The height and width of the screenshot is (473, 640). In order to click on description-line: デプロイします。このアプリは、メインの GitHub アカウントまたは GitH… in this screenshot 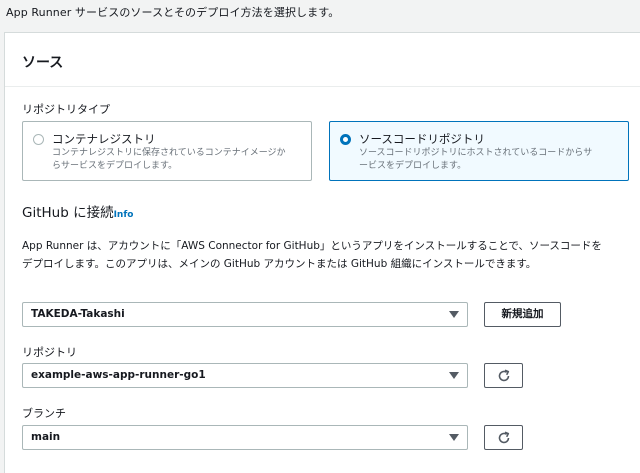, I will do `click(279, 264)`.